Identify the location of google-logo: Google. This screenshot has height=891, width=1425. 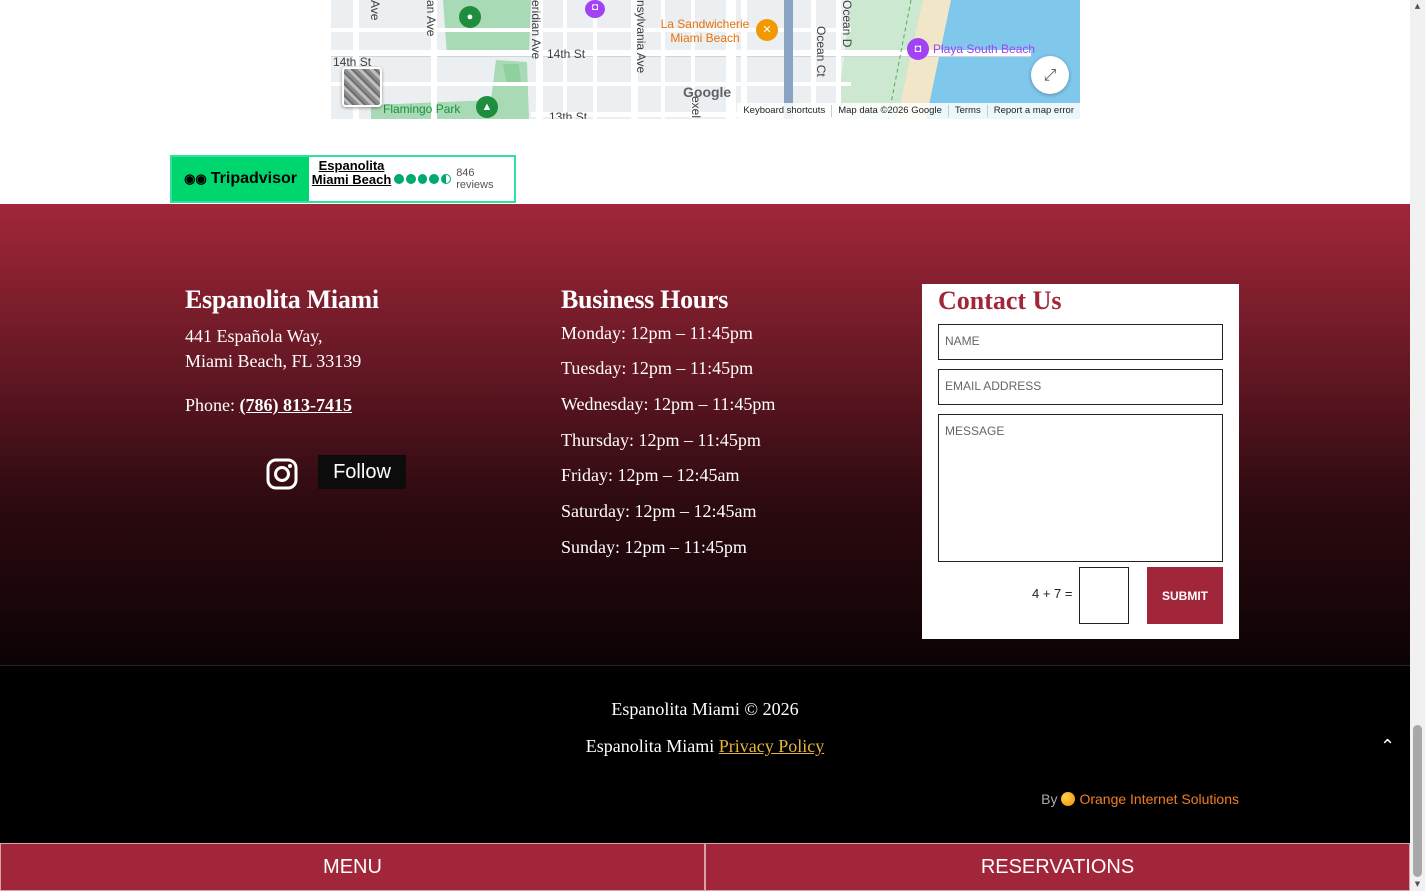
(707, 92).